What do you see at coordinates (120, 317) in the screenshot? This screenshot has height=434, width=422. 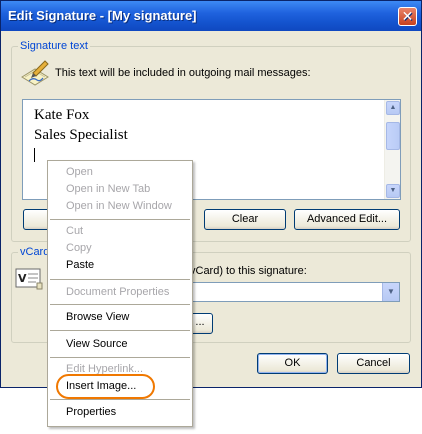 I see `menu-item-browse-view: Browse View` at bounding box center [120, 317].